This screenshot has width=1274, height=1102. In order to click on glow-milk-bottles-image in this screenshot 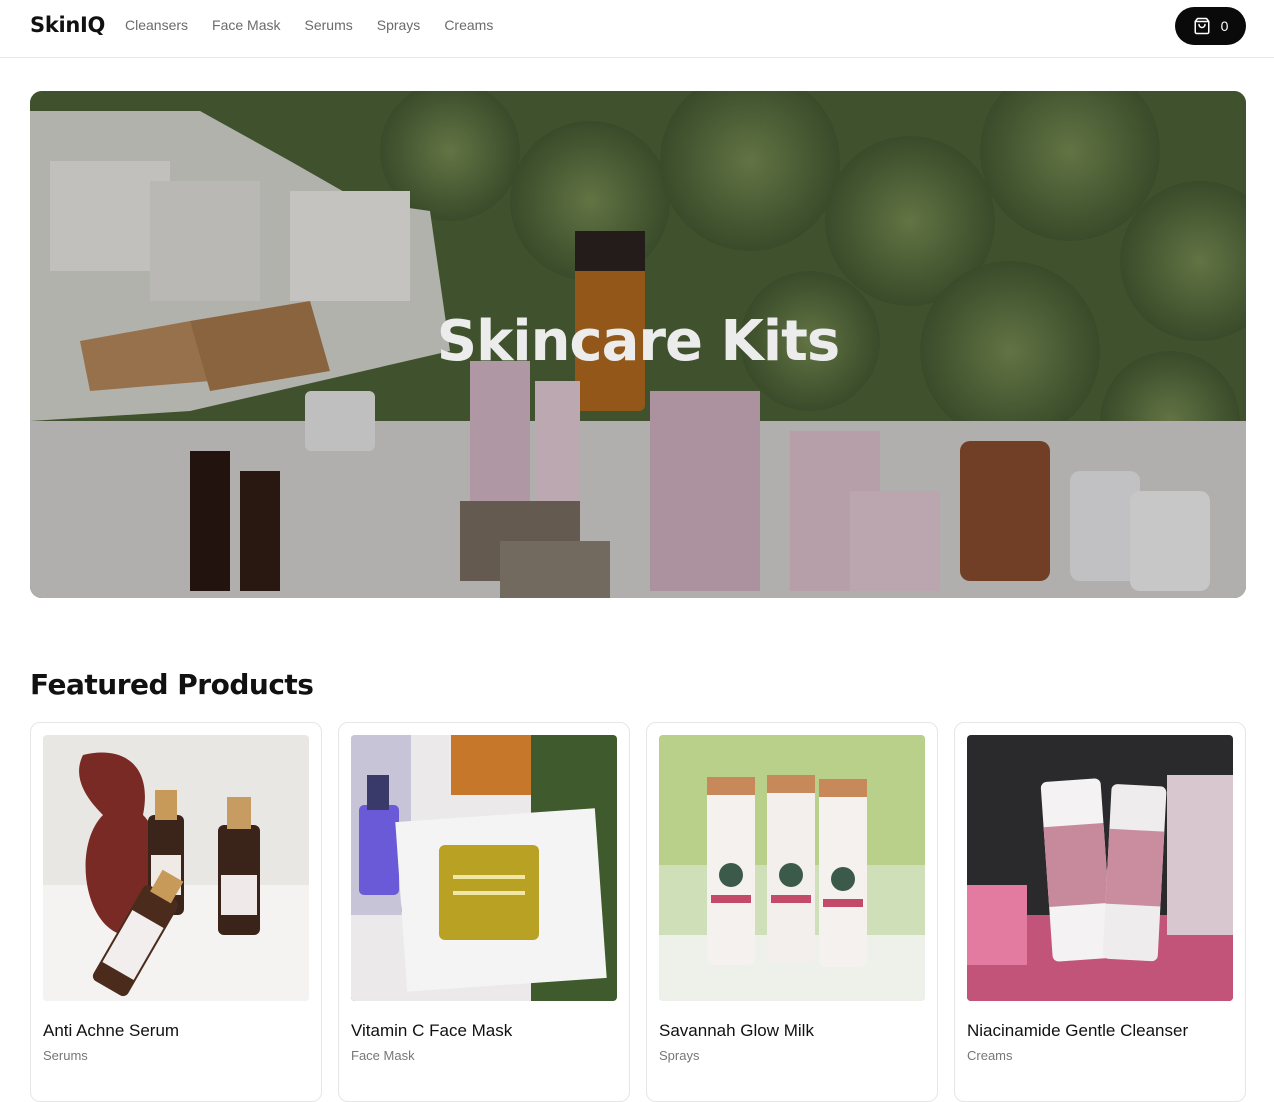, I will do `click(792, 868)`.